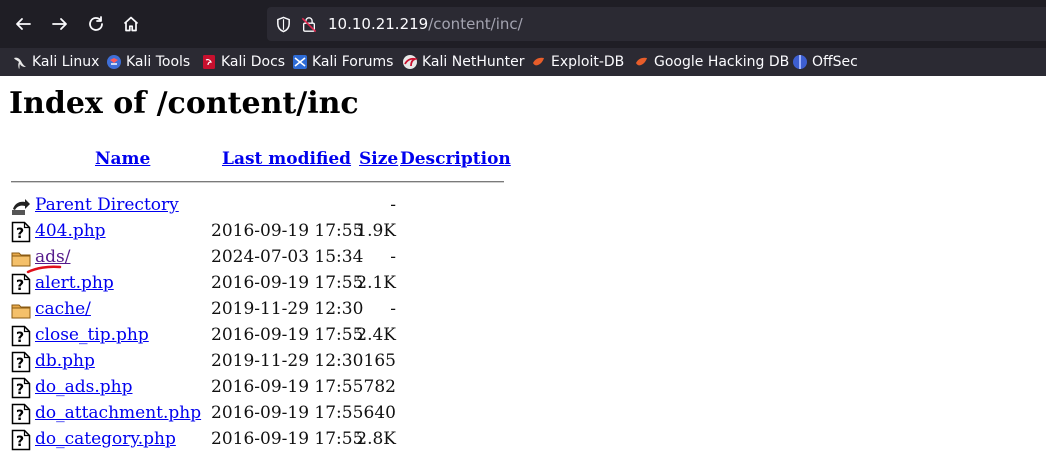  Describe the element at coordinates (656, 24) in the screenshot. I see `address-bar: 10.10.21.219/content/inc/` at that location.